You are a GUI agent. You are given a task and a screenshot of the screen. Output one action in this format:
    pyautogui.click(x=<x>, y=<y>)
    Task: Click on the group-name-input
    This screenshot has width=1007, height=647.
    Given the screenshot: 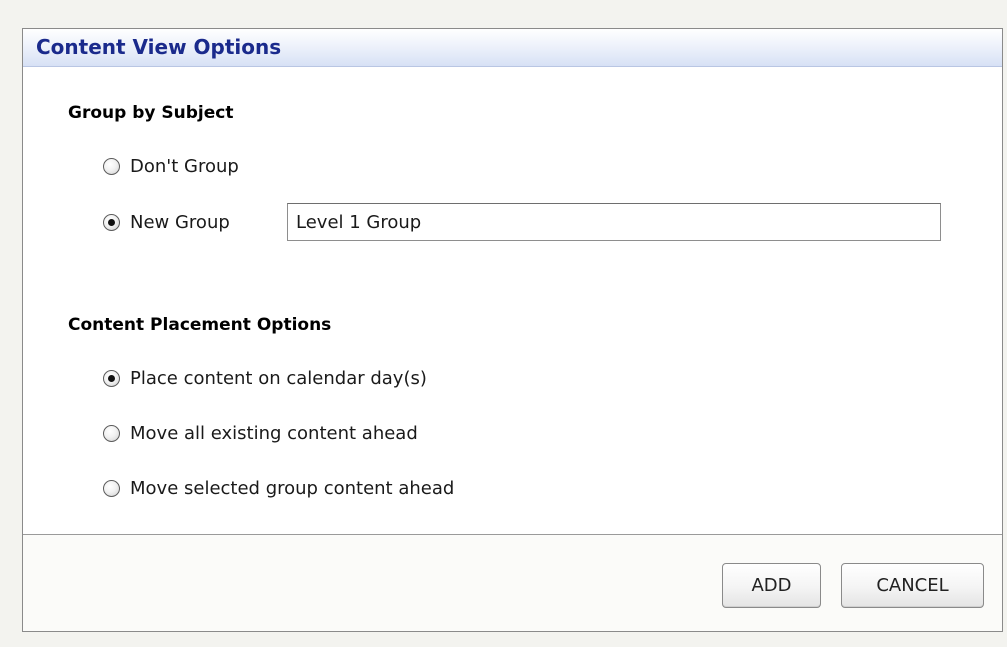 What is the action you would take?
    pyautogui.click(x=614, y=222)
    